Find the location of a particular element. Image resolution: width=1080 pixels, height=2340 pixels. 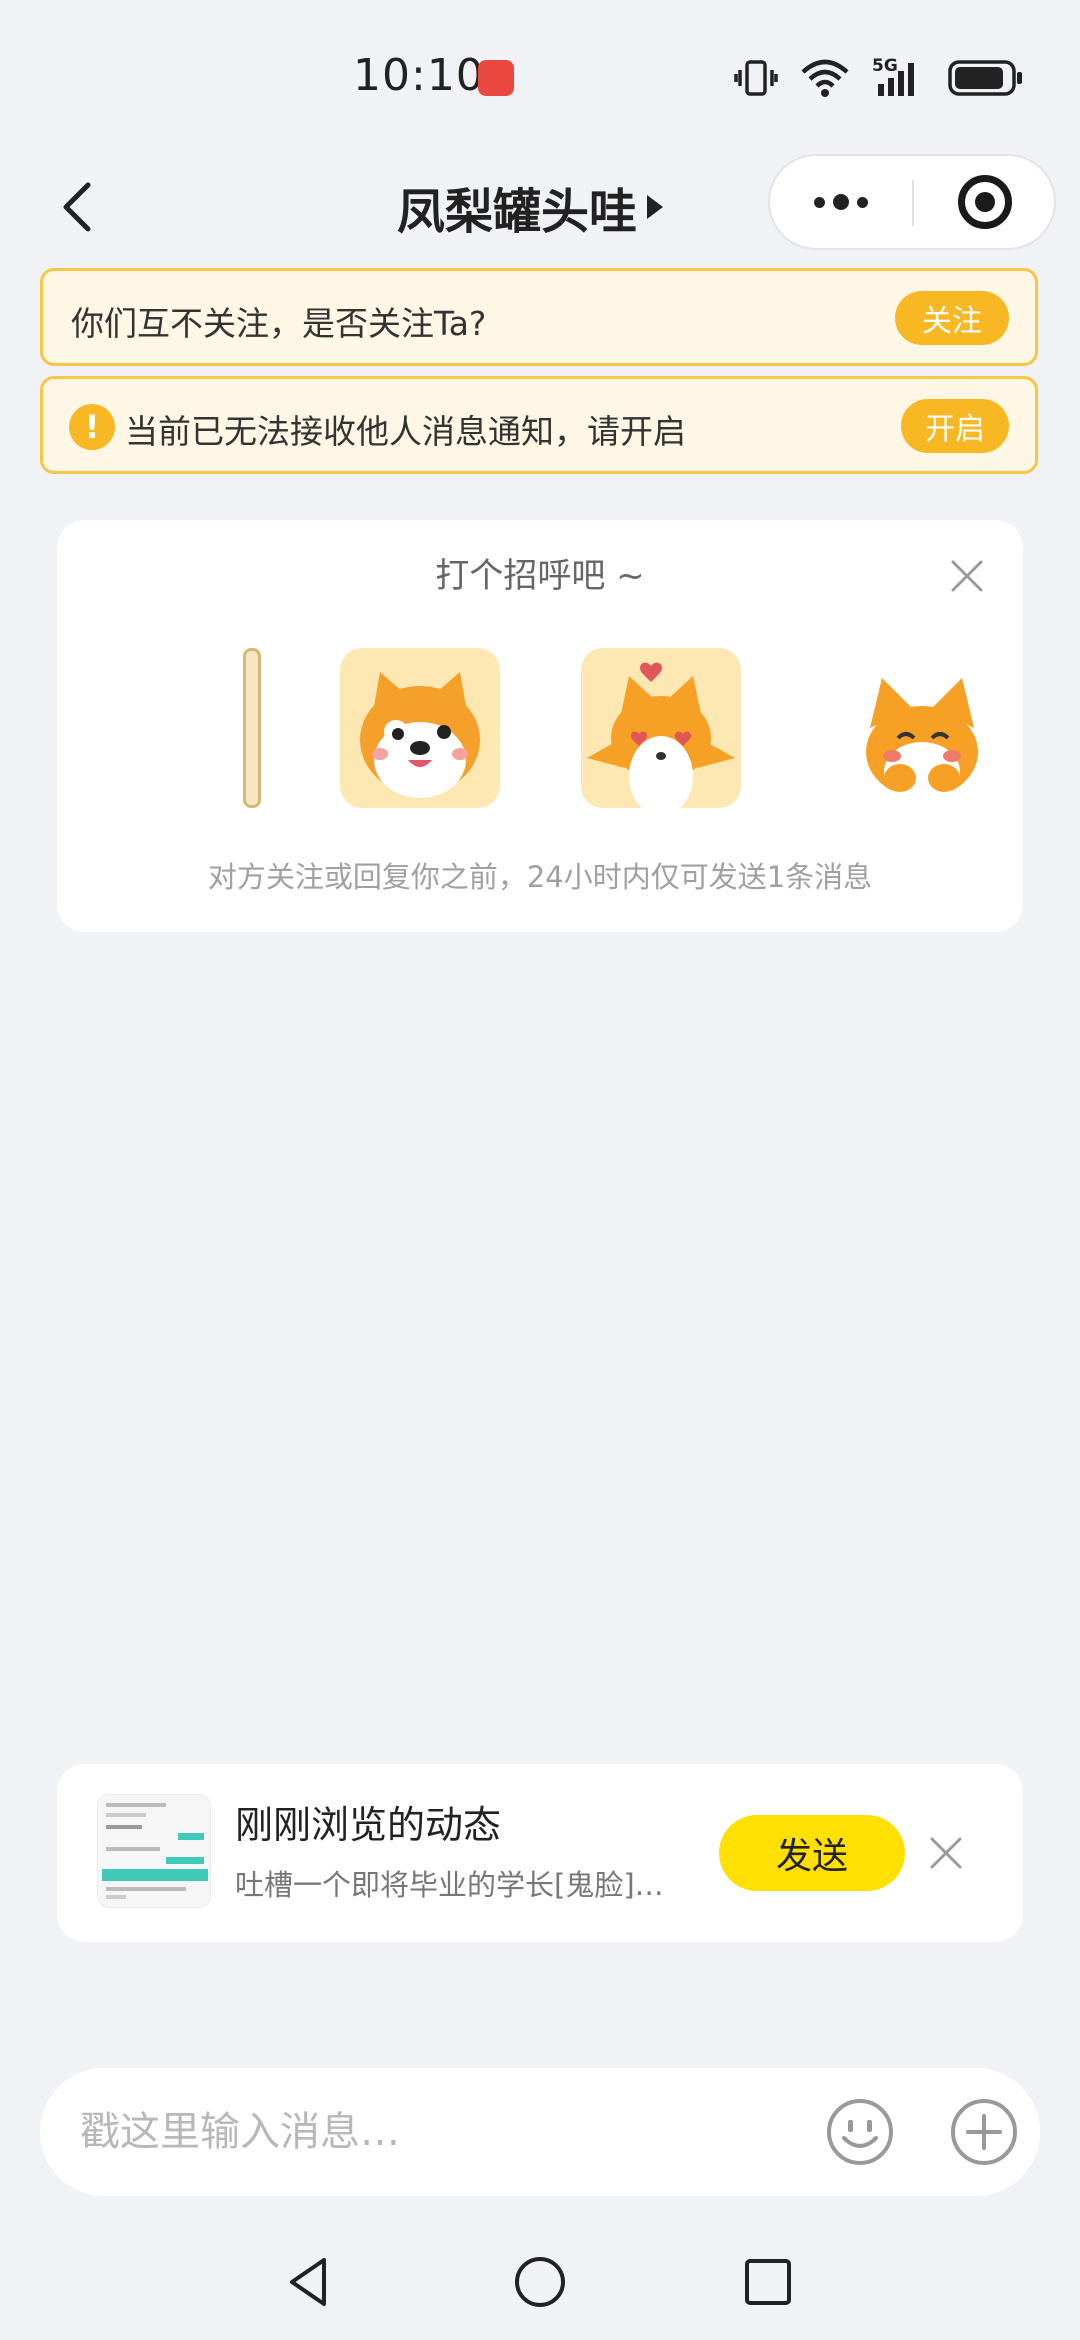

home-circle-icon is located at coordinates (540, 2282).